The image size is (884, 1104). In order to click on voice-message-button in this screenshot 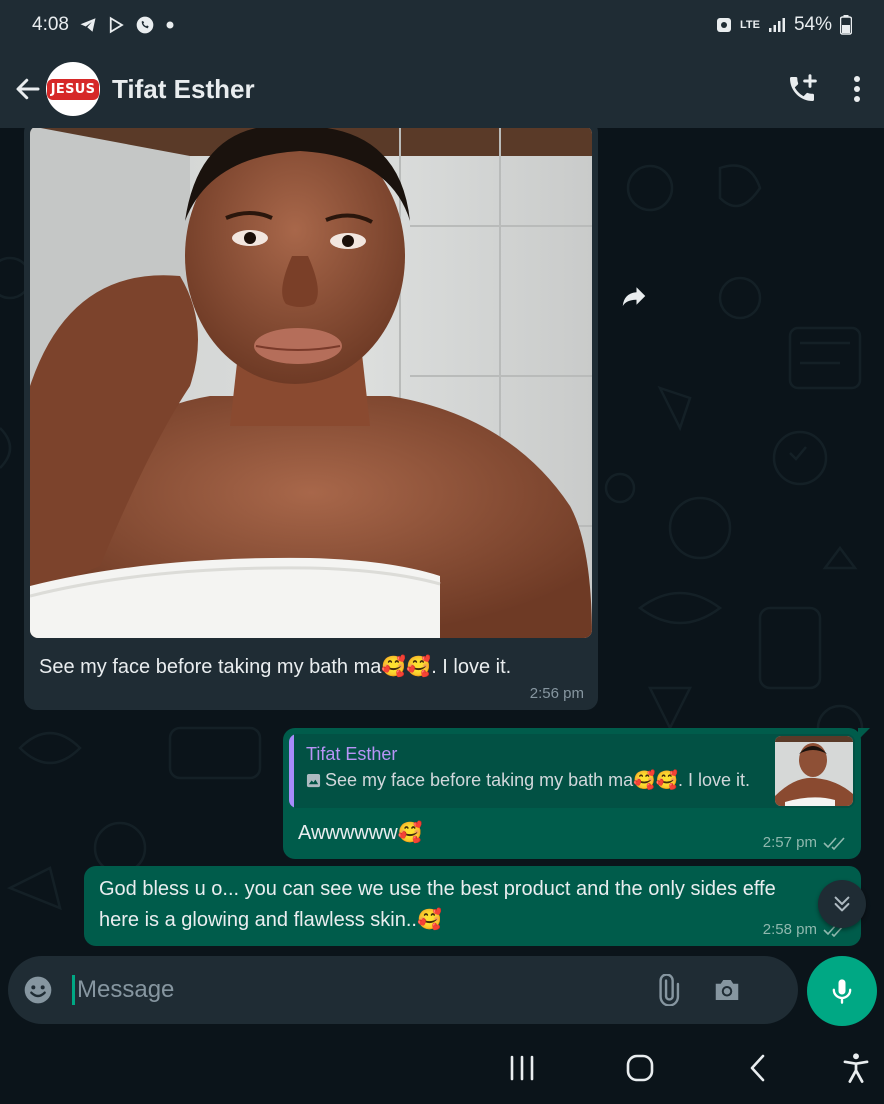, I will do `click(842, 991)`.